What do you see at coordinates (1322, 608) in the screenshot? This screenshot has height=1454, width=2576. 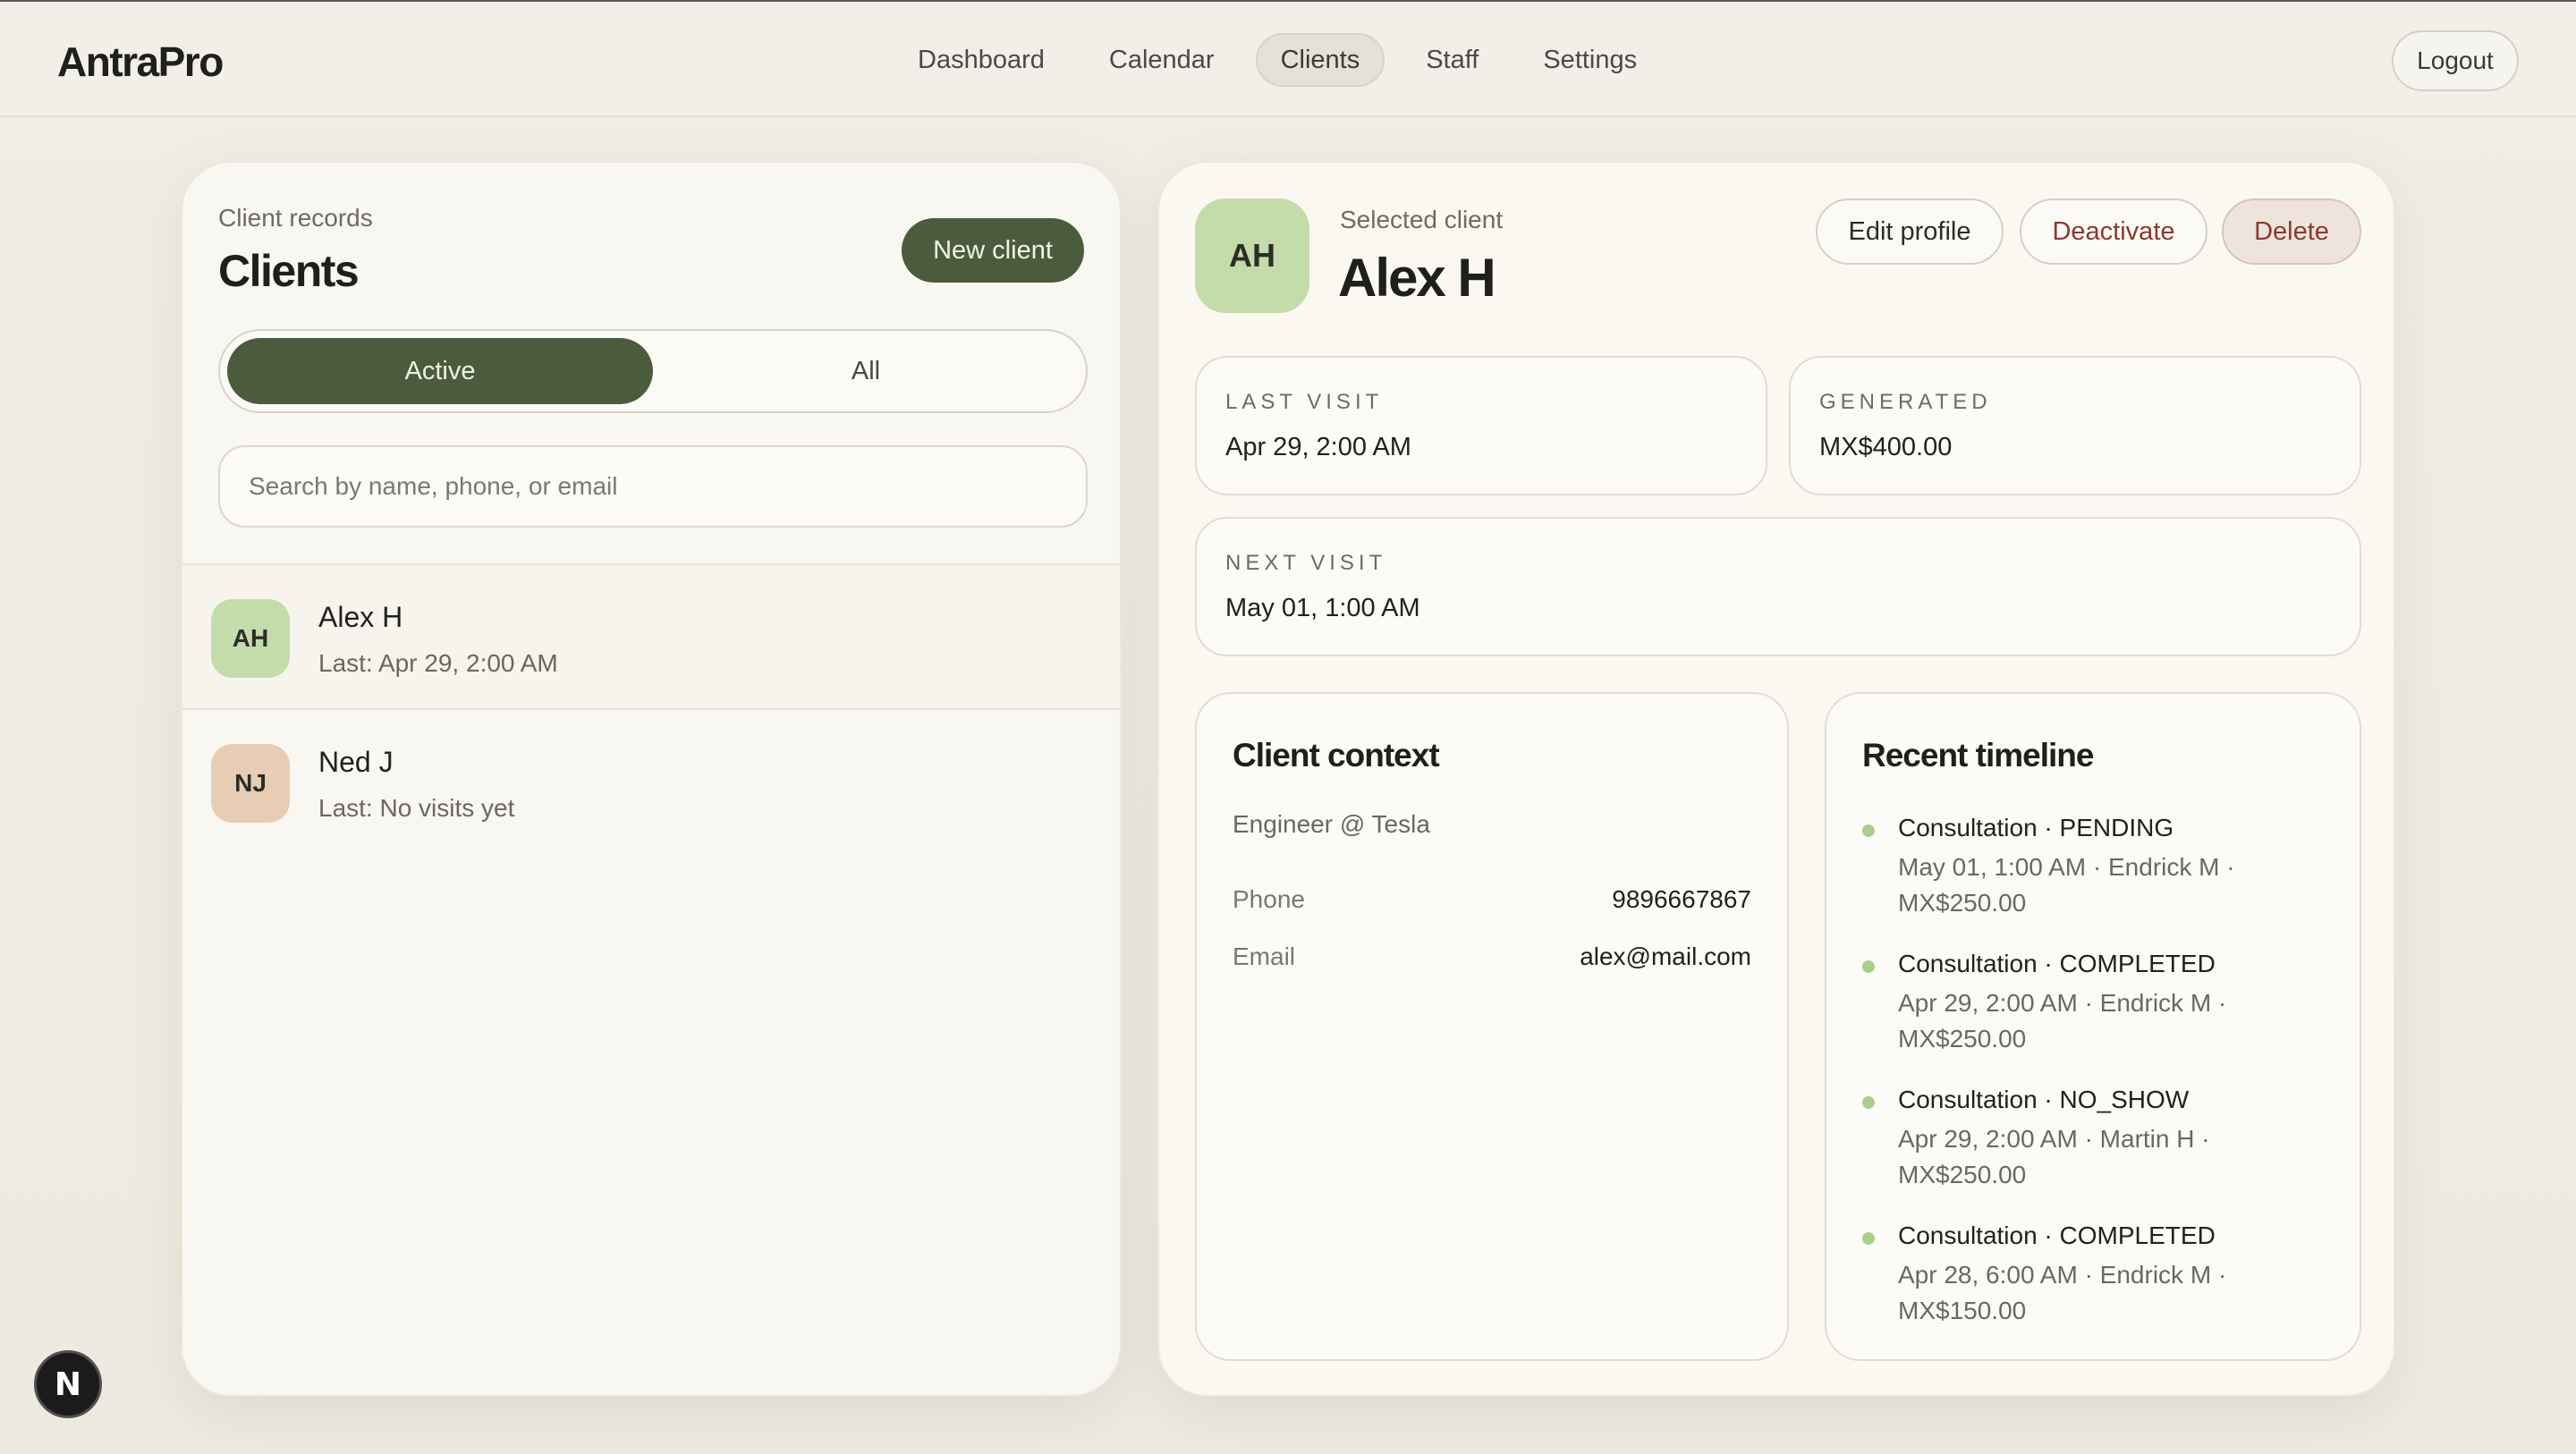 I see `next-visit-value: May 01, 1:00 AM` at bounding box center [1322, 608].